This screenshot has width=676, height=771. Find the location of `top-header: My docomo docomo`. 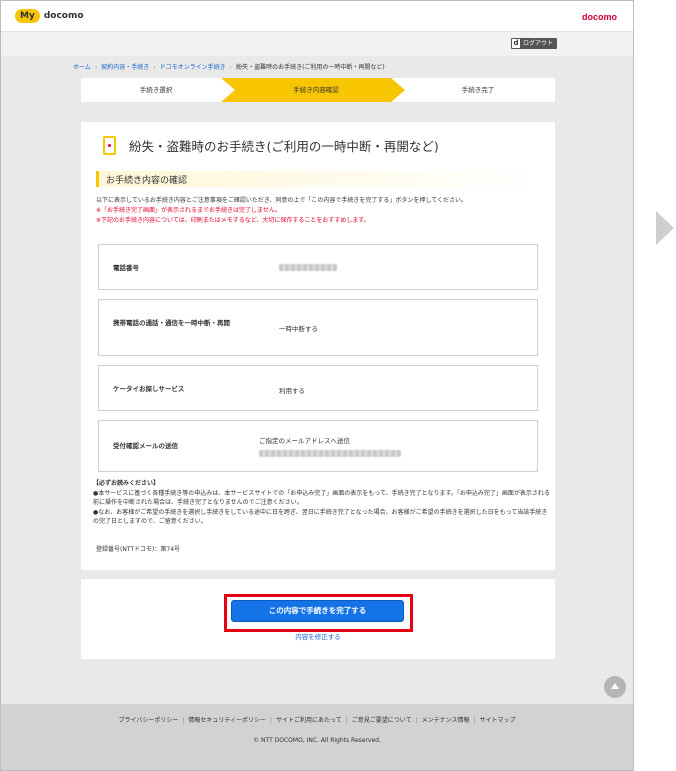

top-header: My docomo docomo is located at coordinates (317, 16).